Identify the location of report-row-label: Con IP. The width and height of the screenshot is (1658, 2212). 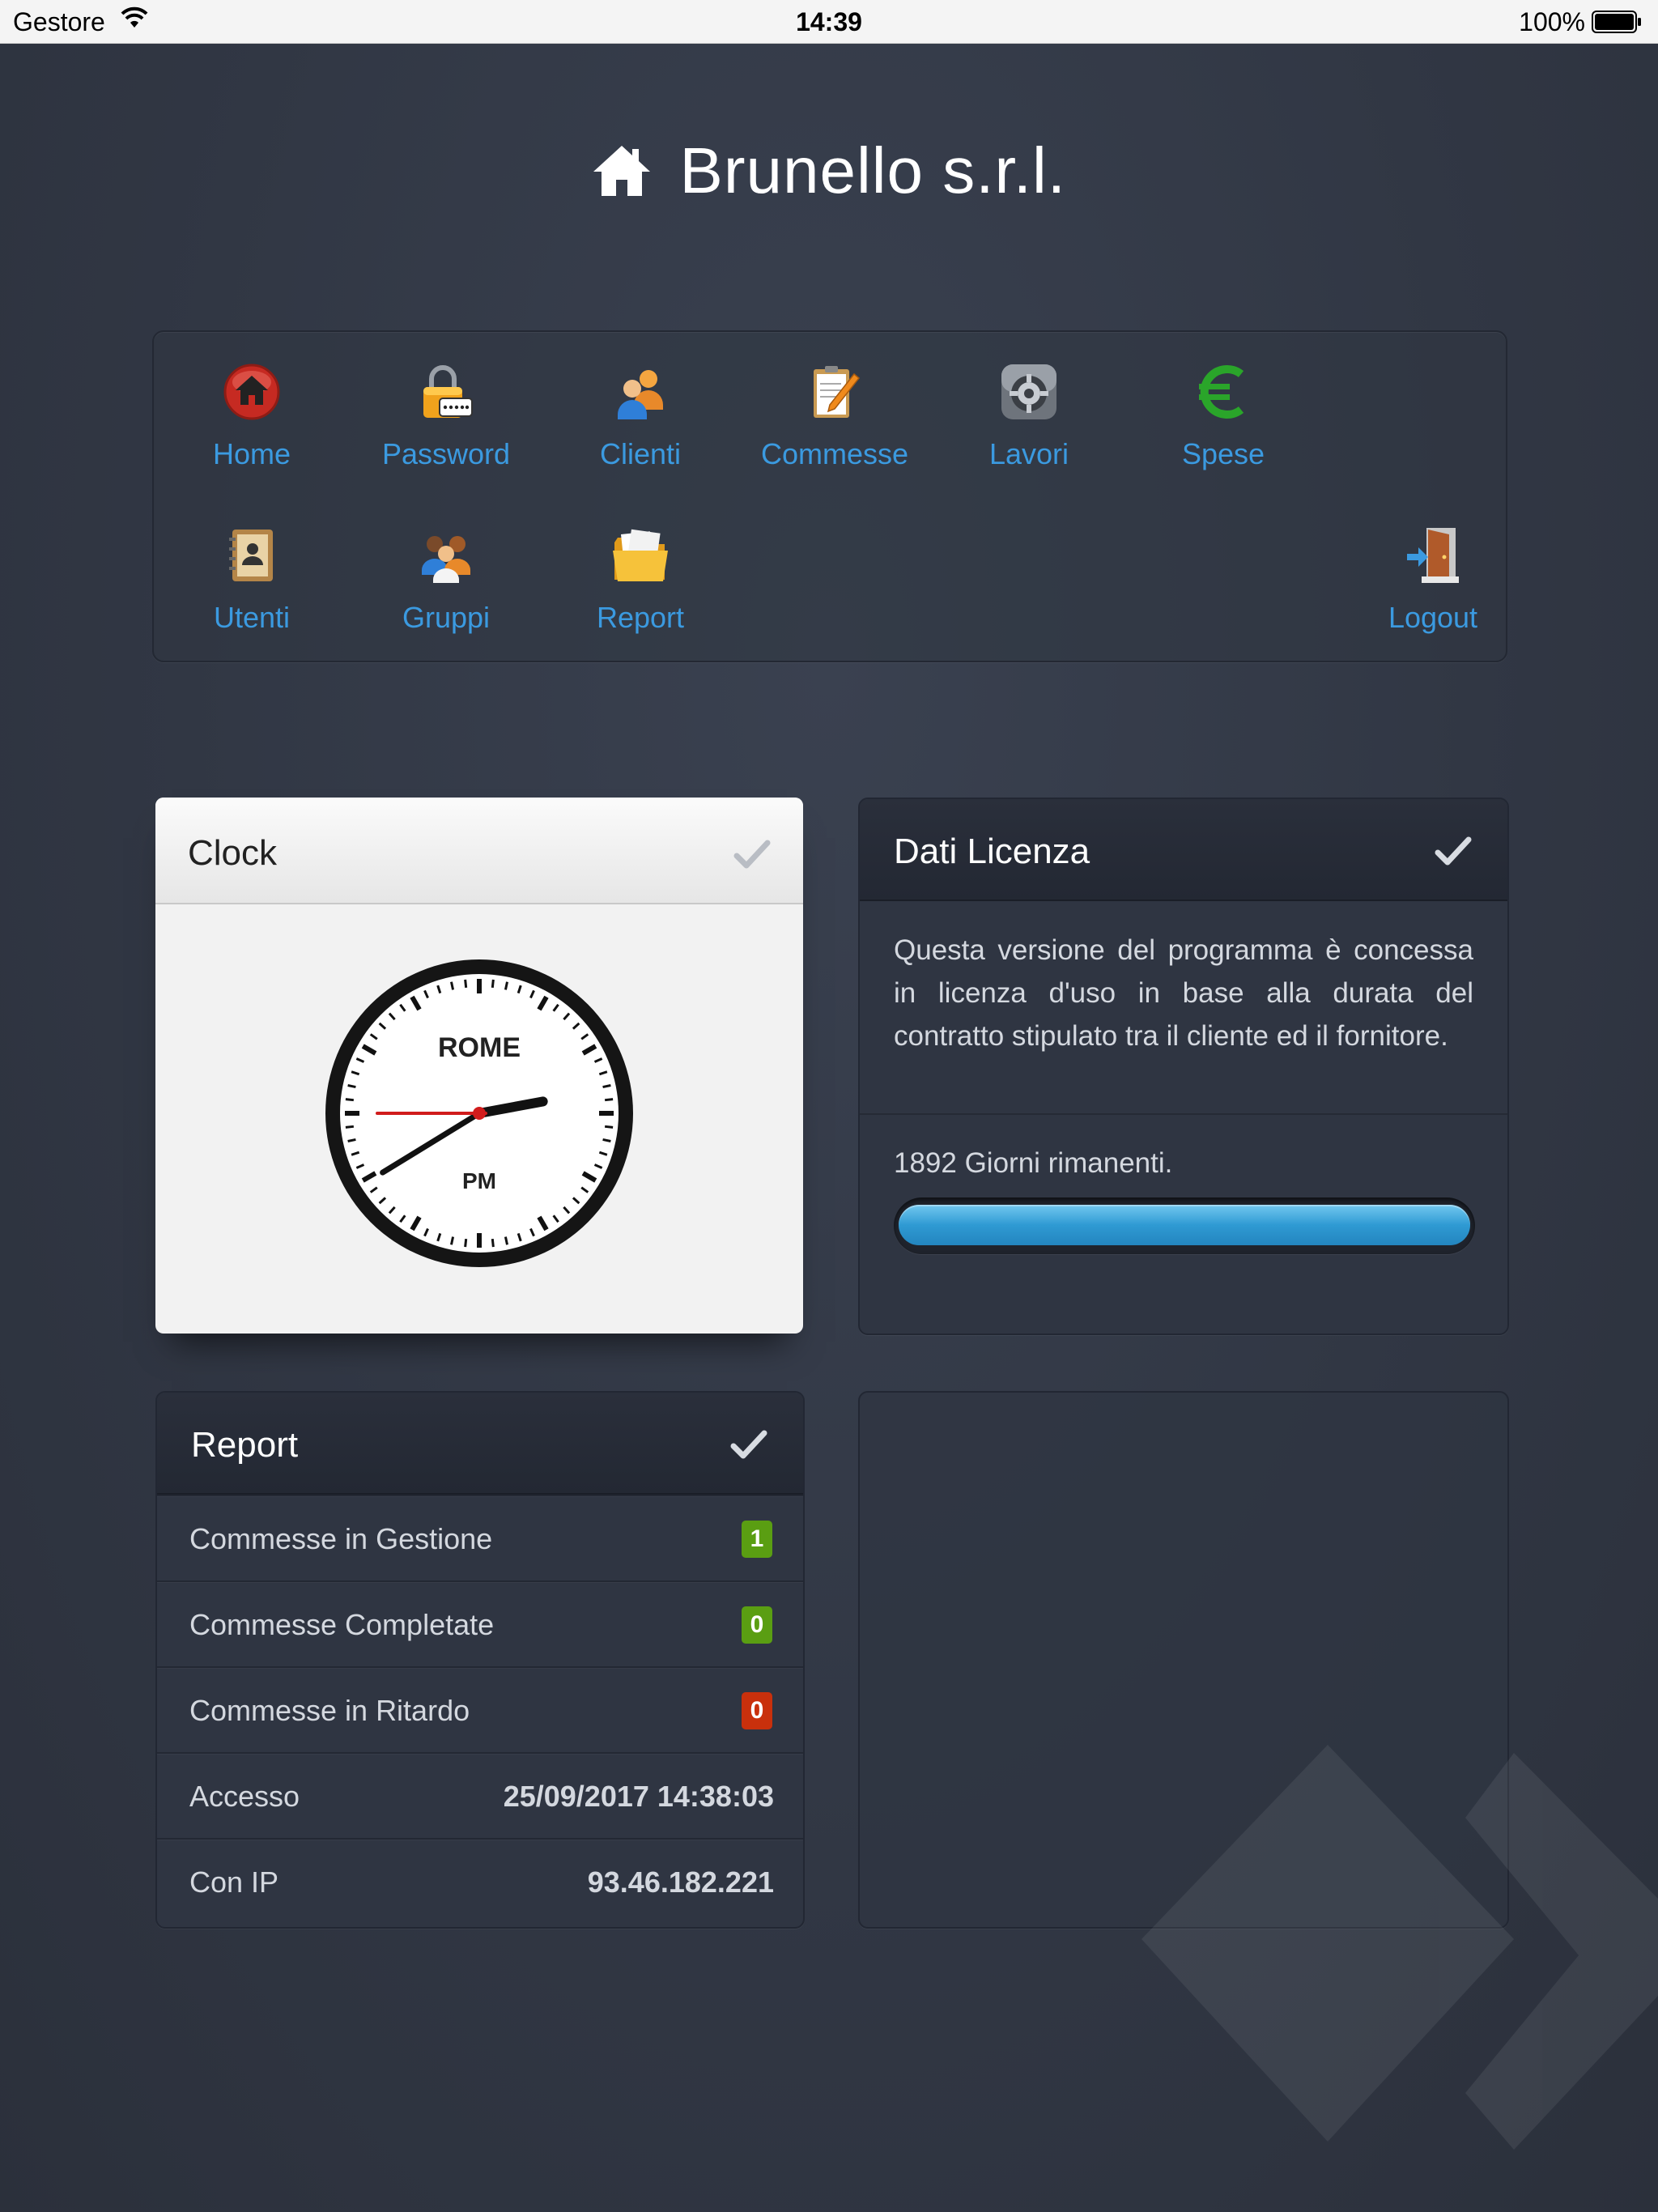
(234, 1882).